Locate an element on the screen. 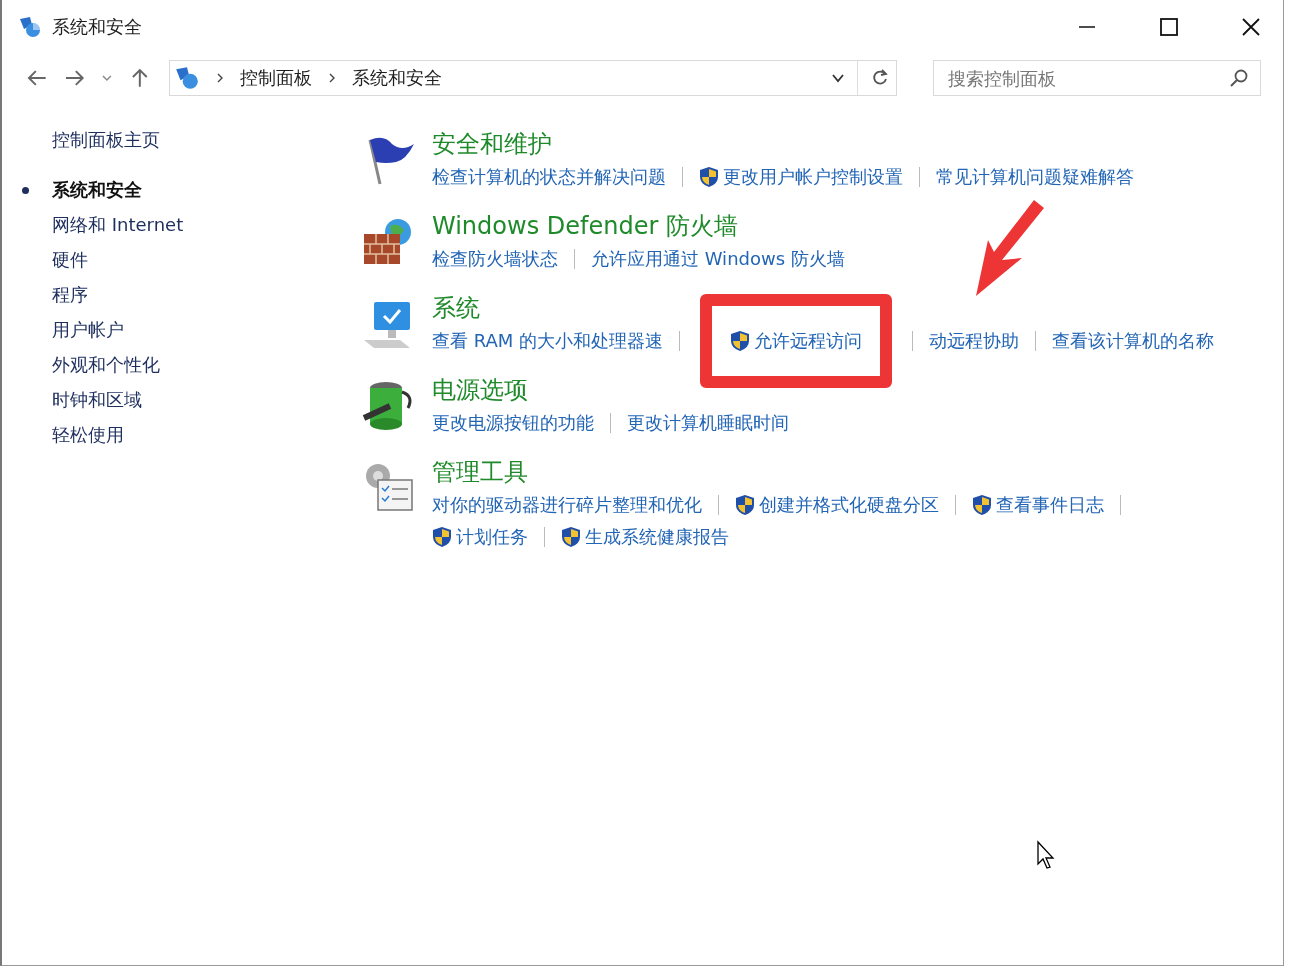 The image size is (1290, 969). search-field: 搜索控制面板 is located at coordinates (1097, 78).